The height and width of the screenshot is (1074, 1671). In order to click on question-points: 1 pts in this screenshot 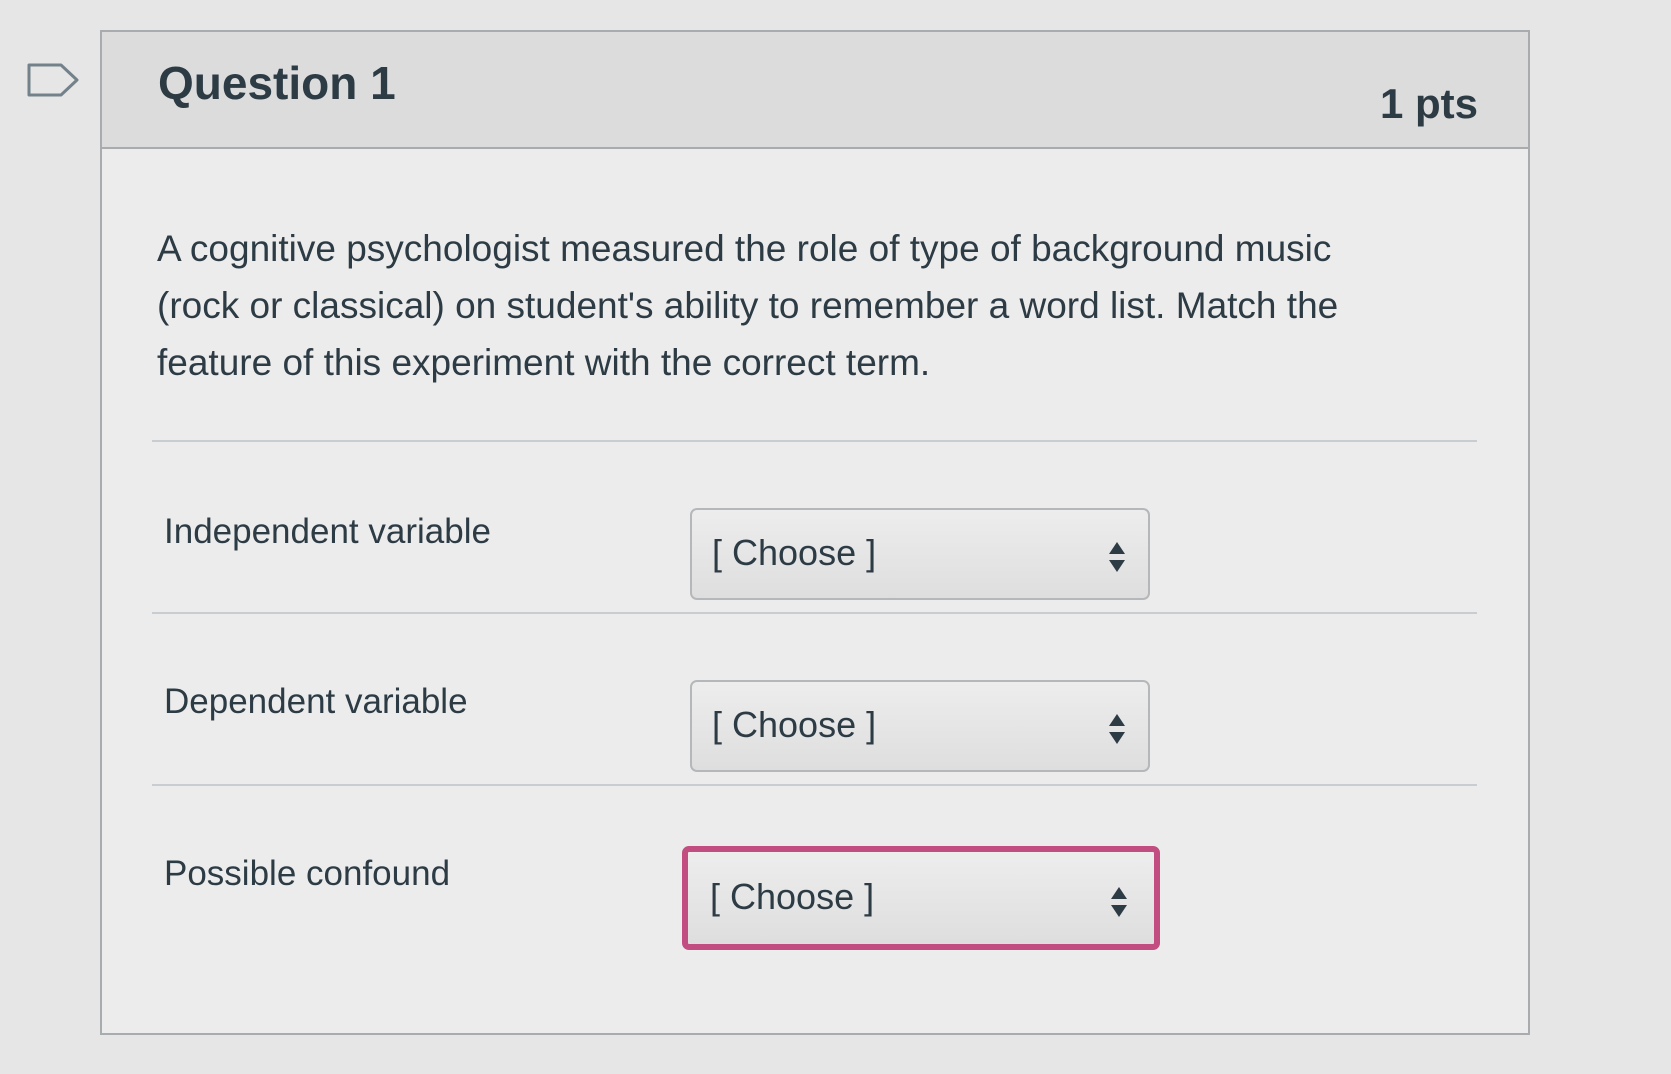, I will do `click(1428, 103)`.